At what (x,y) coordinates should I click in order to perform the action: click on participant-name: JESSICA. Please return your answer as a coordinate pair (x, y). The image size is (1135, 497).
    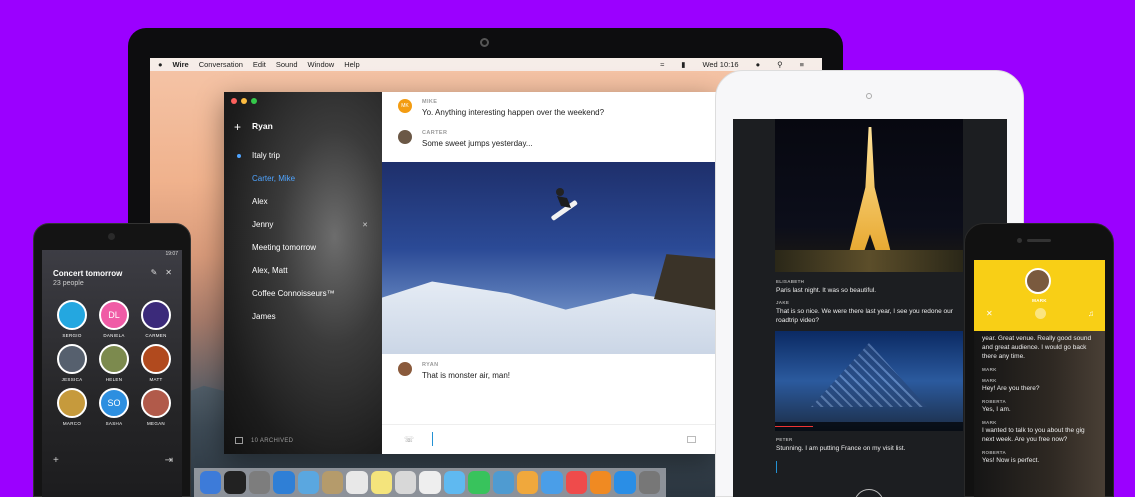
    Looking at the image, I should click on (72, 379).